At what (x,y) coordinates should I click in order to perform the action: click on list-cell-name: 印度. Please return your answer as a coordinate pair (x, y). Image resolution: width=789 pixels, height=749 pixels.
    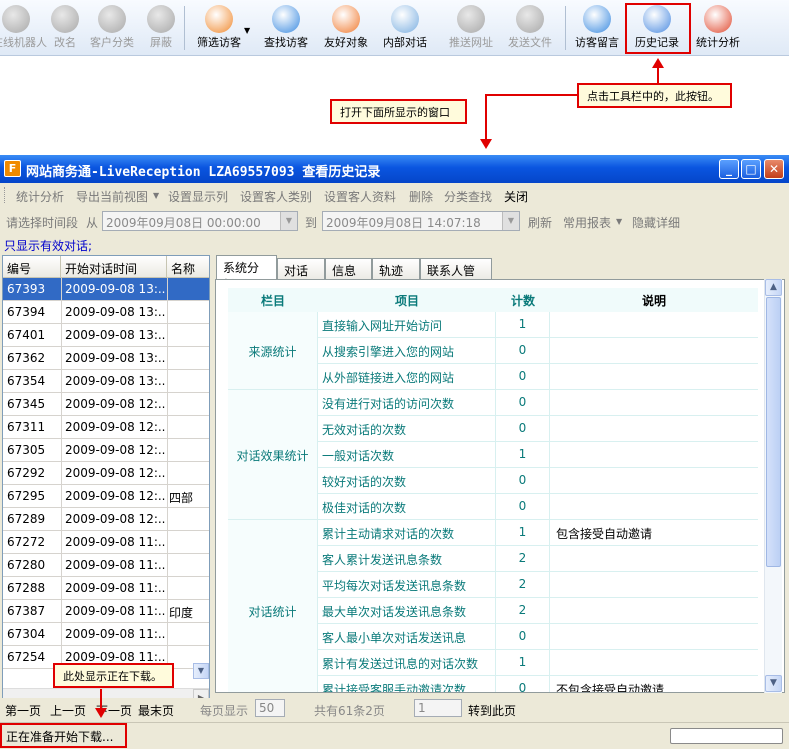
    Looking at the image, I should click on (181, 613).